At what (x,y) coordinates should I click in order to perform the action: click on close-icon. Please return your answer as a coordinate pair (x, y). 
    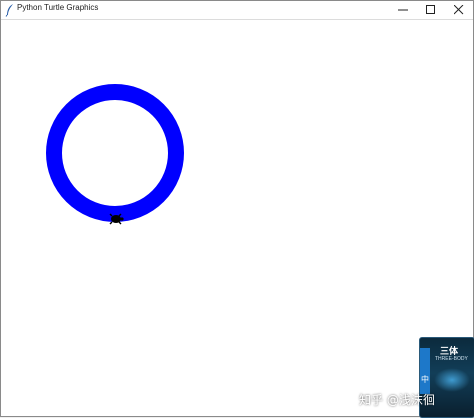
    Looking at the image, I should click on (459, 10).